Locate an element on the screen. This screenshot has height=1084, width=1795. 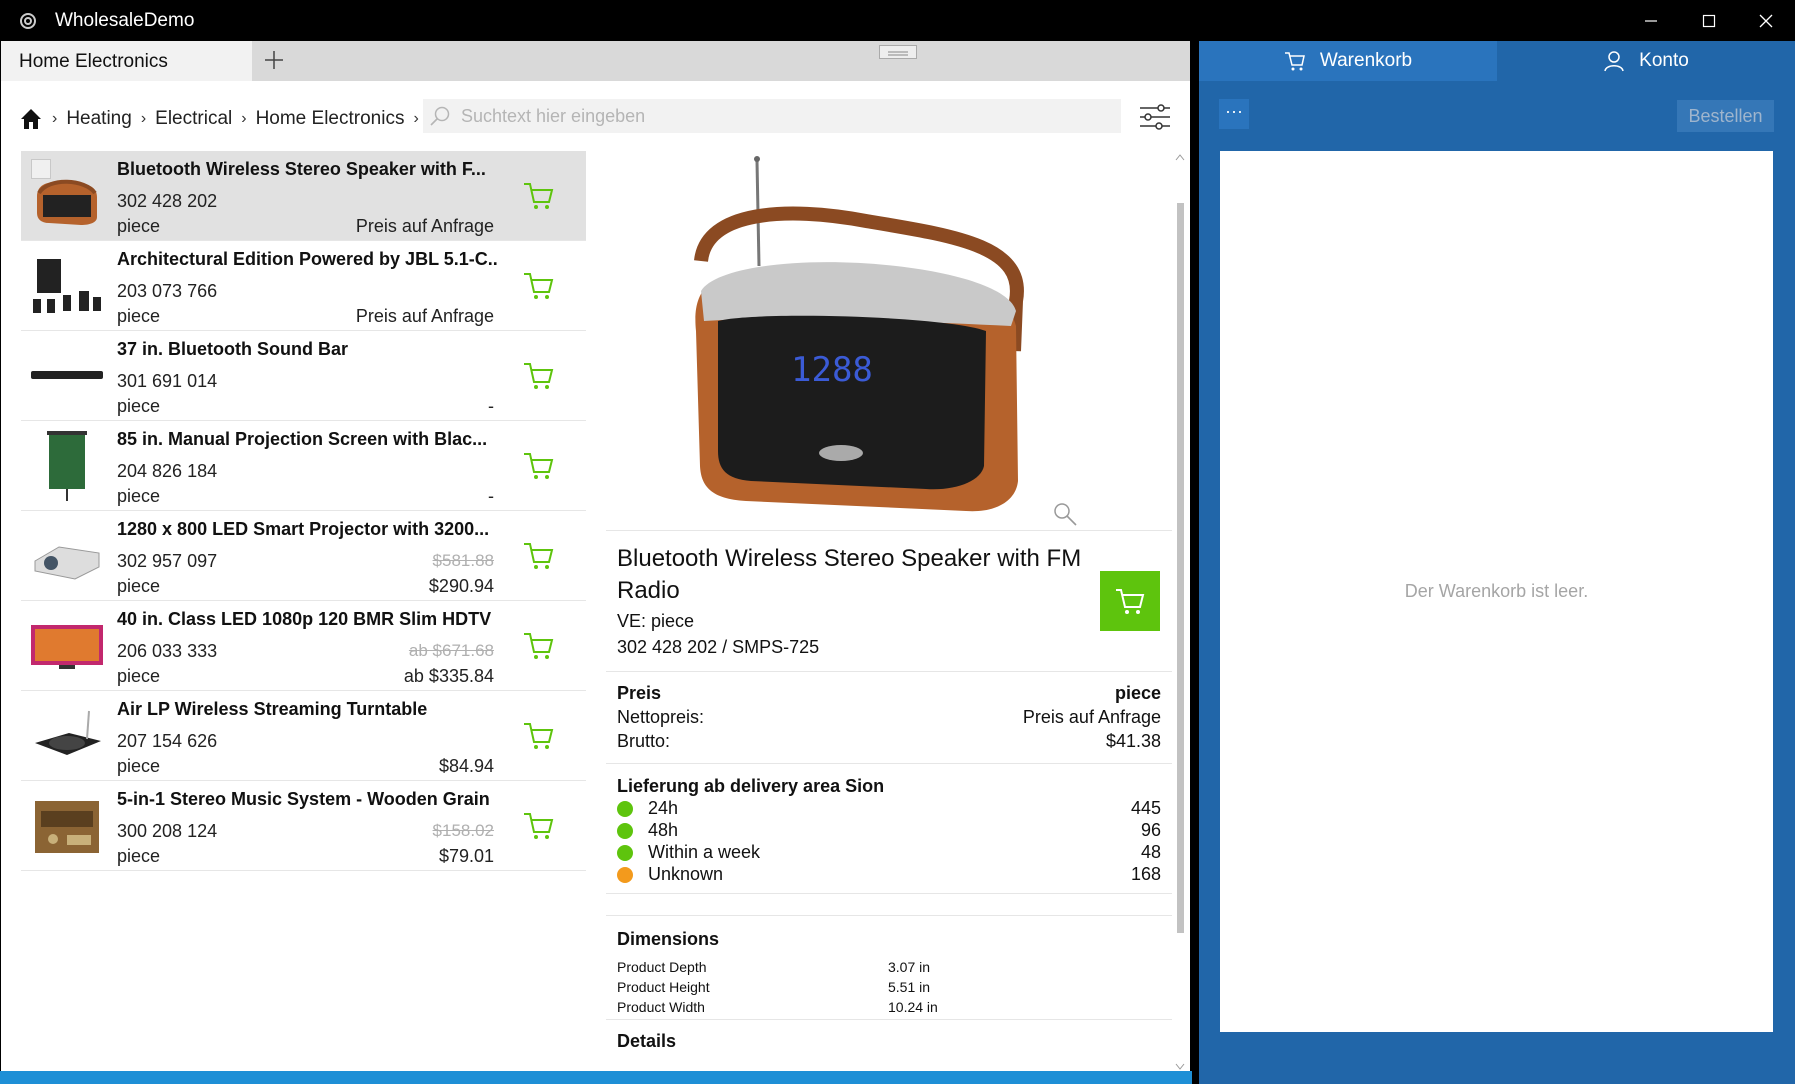
product-price: Preis auf Anfrage is located at coordinates (424, 226).